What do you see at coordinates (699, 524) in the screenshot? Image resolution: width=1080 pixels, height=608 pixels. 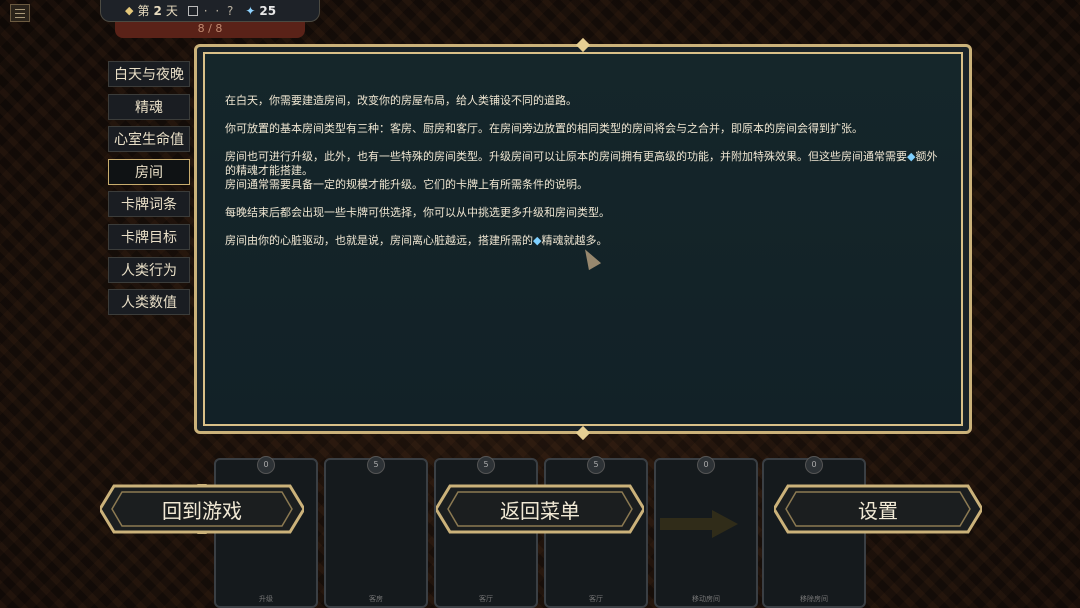 I see `arrow-right-icon` at bounding box center [699, 524].